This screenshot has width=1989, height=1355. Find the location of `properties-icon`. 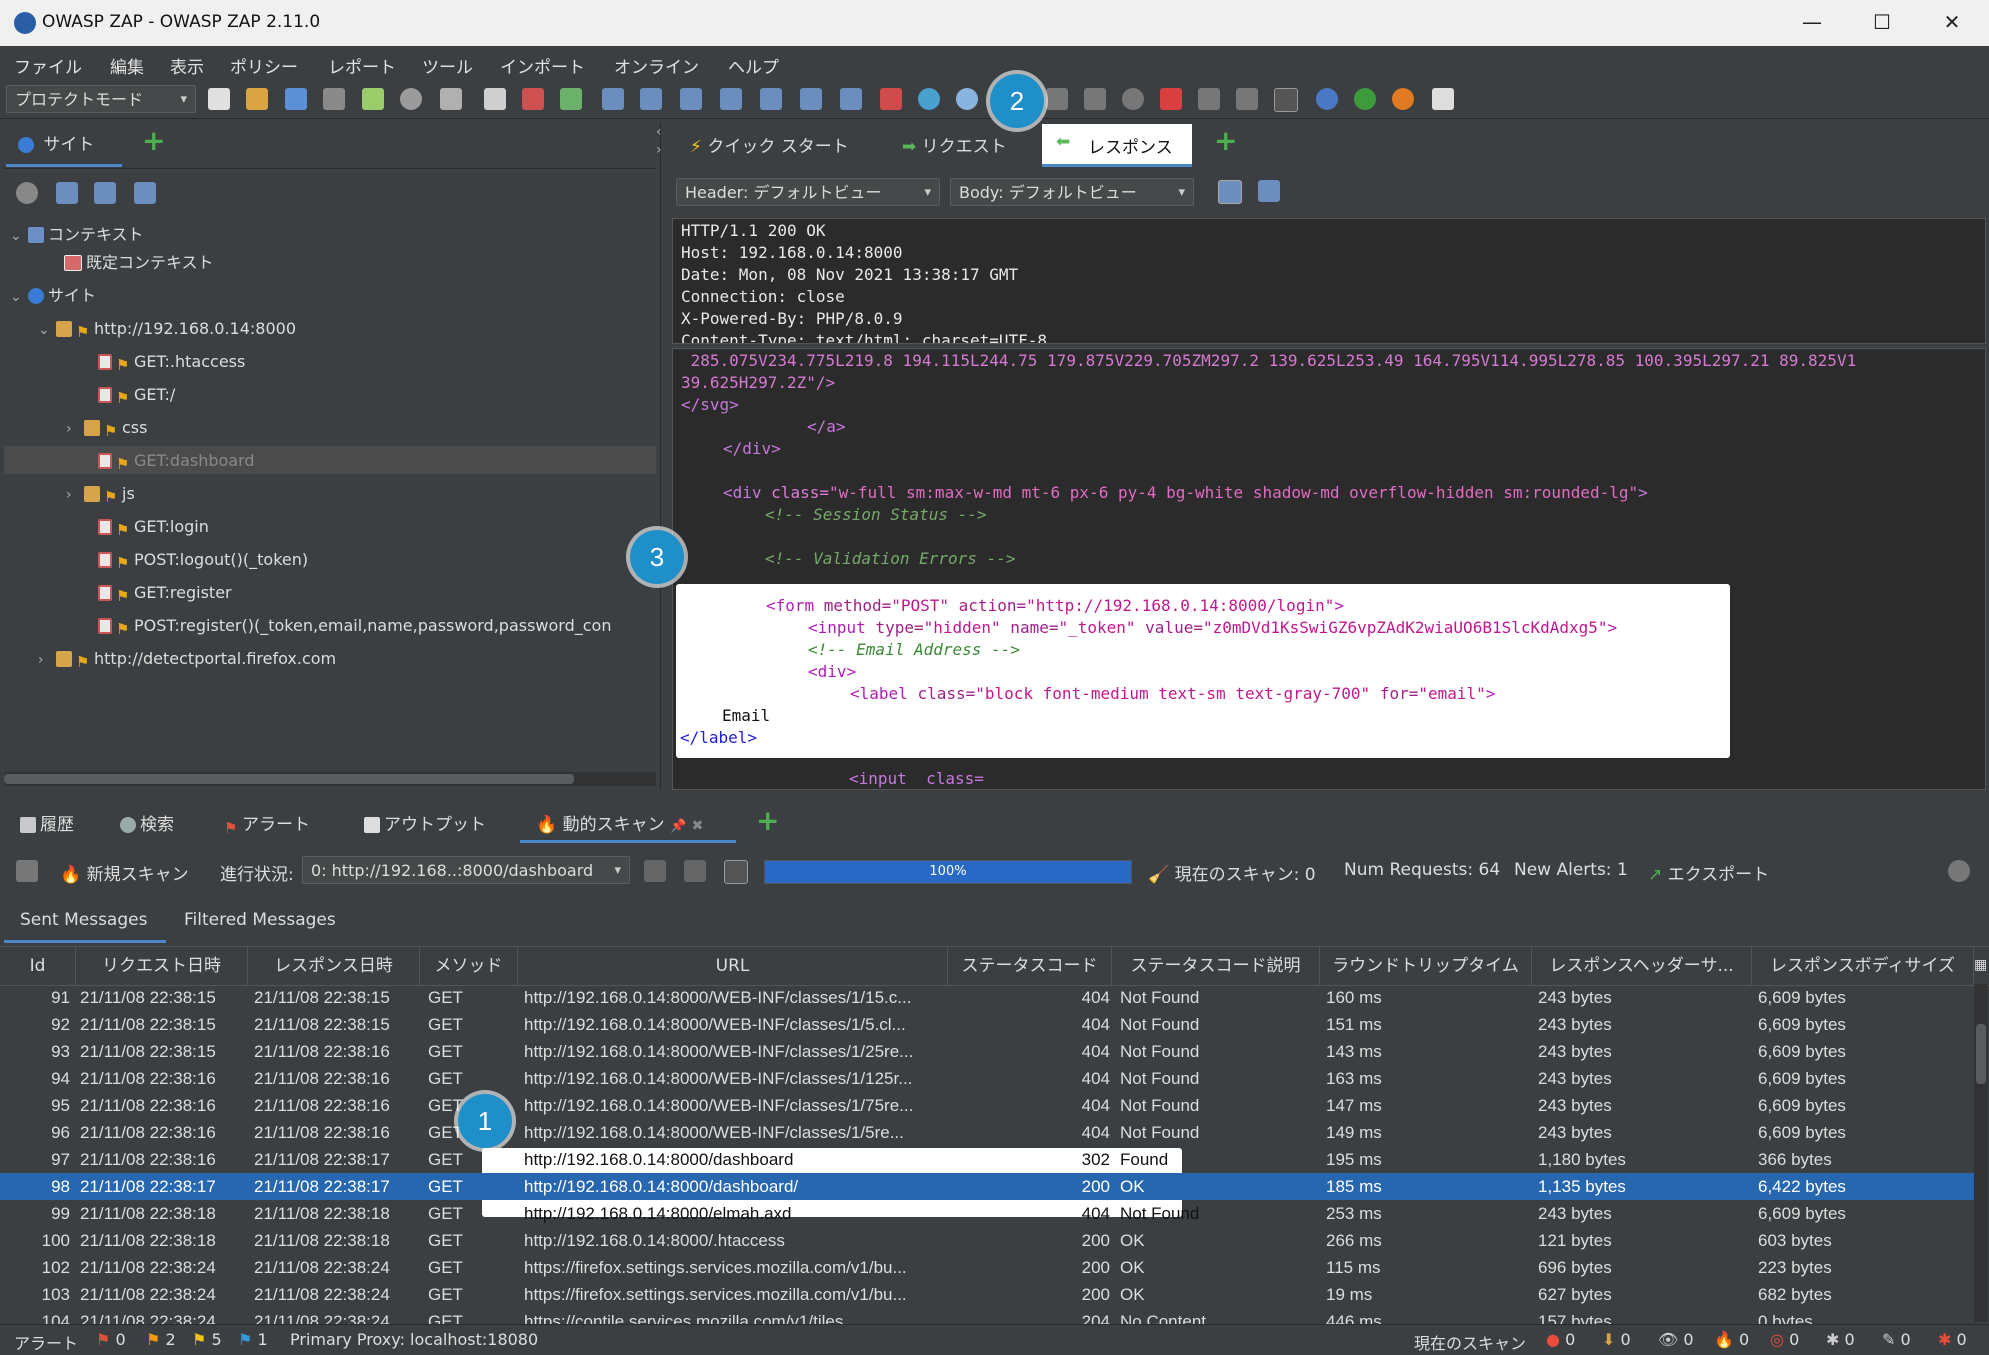

properties-icon is located at coordinates (373, 99).